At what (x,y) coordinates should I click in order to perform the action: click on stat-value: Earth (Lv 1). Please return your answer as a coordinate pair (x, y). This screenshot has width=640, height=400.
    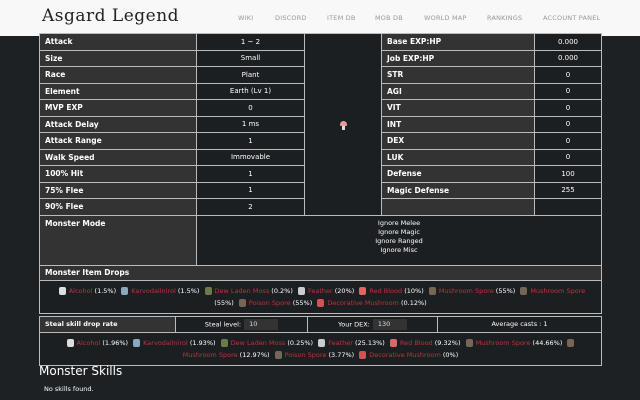
    Looking at the image, I should click on (250, 91).